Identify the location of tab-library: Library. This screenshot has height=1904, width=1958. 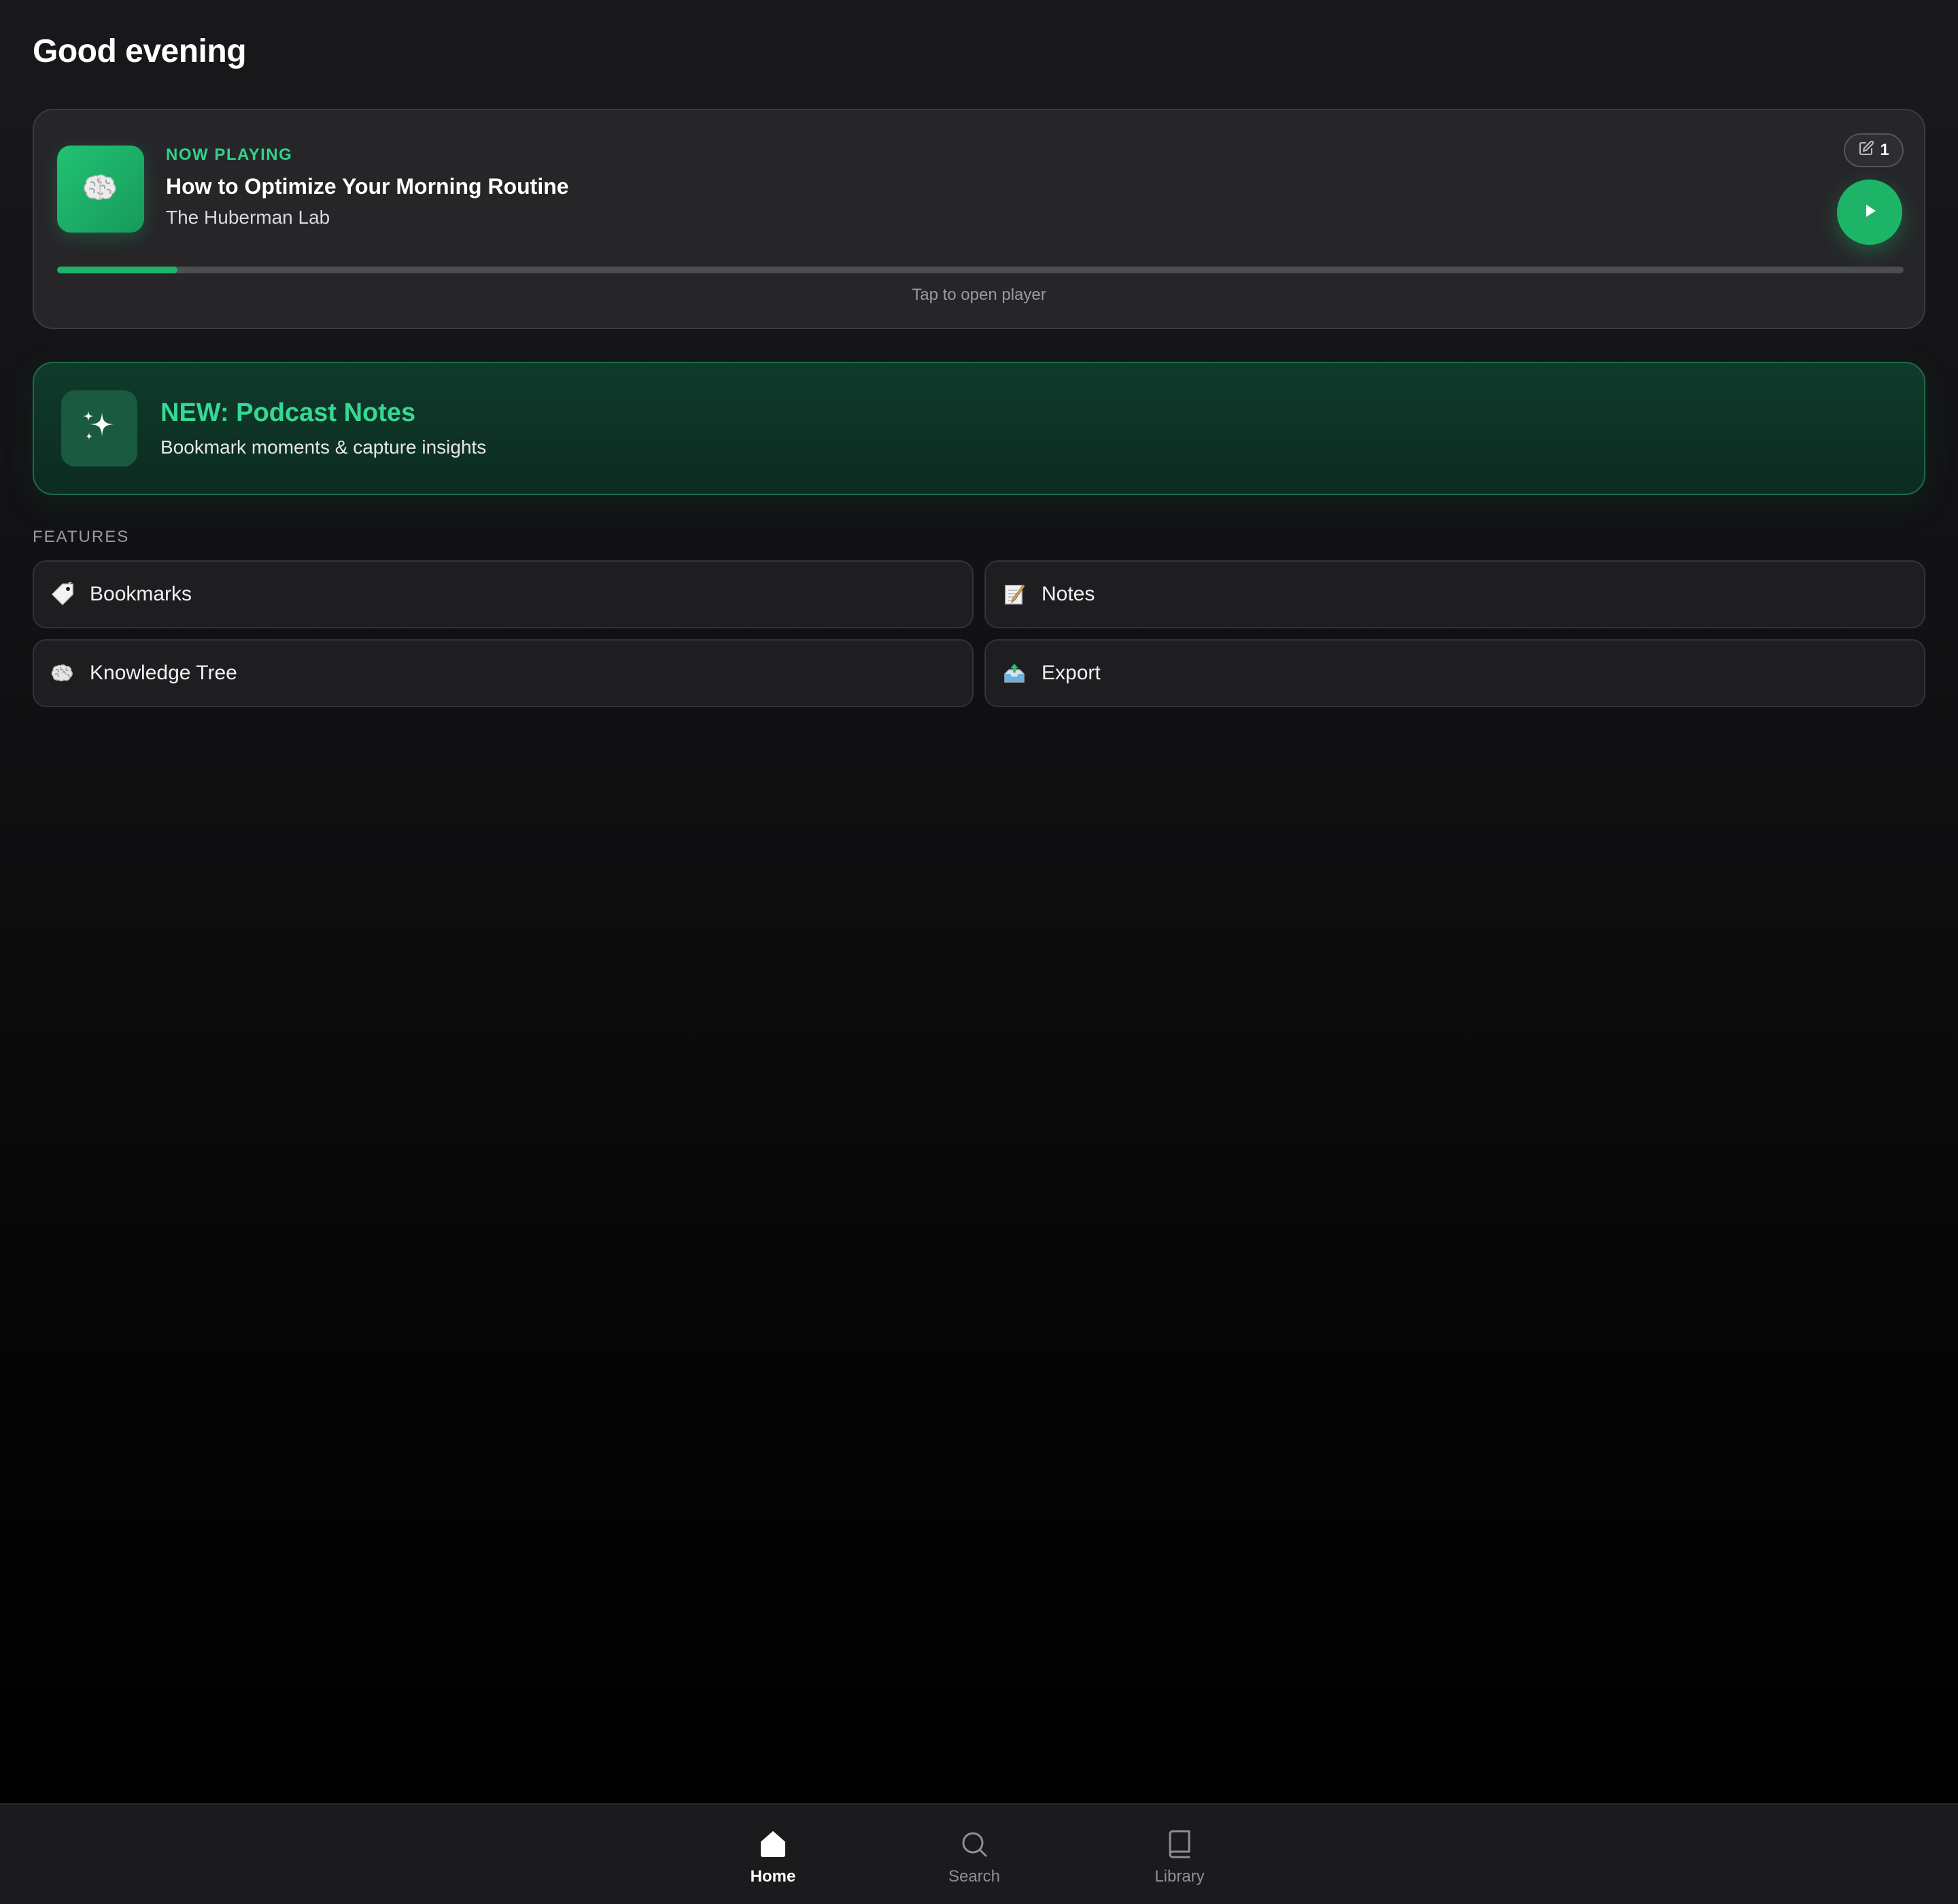
(1180, 1855).